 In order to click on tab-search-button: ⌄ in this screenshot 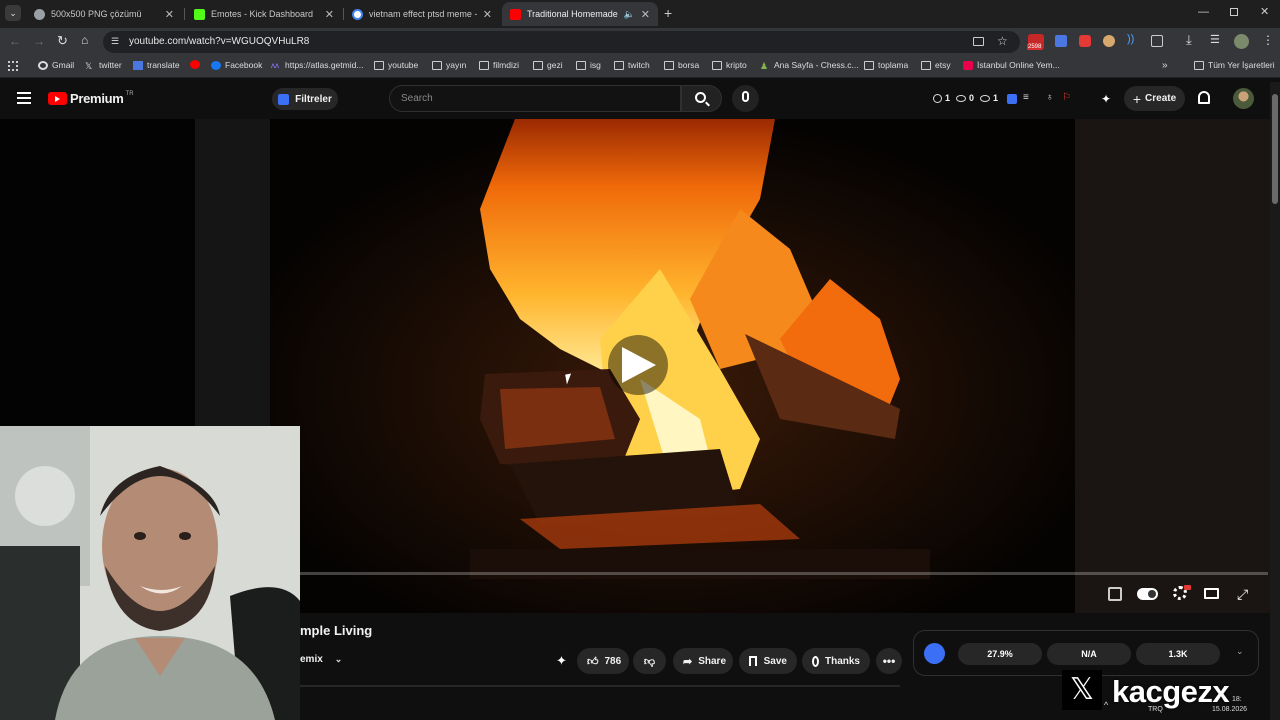, I will do `click(13, 13)`.